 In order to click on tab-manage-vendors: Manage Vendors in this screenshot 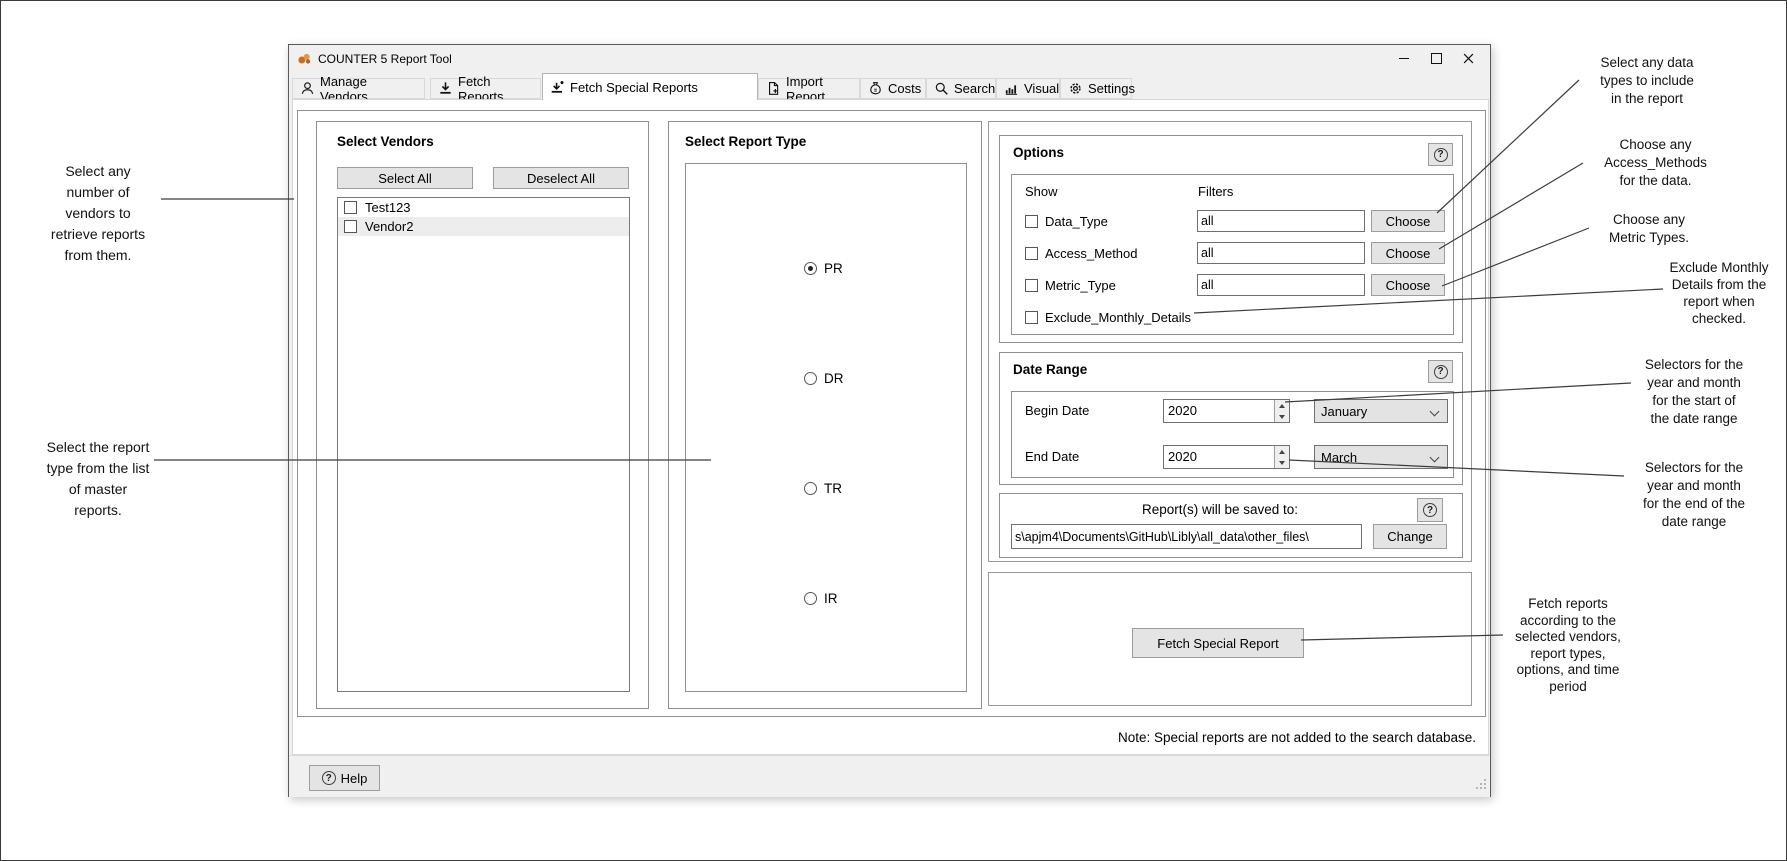, I will do `click(358, 89)`.